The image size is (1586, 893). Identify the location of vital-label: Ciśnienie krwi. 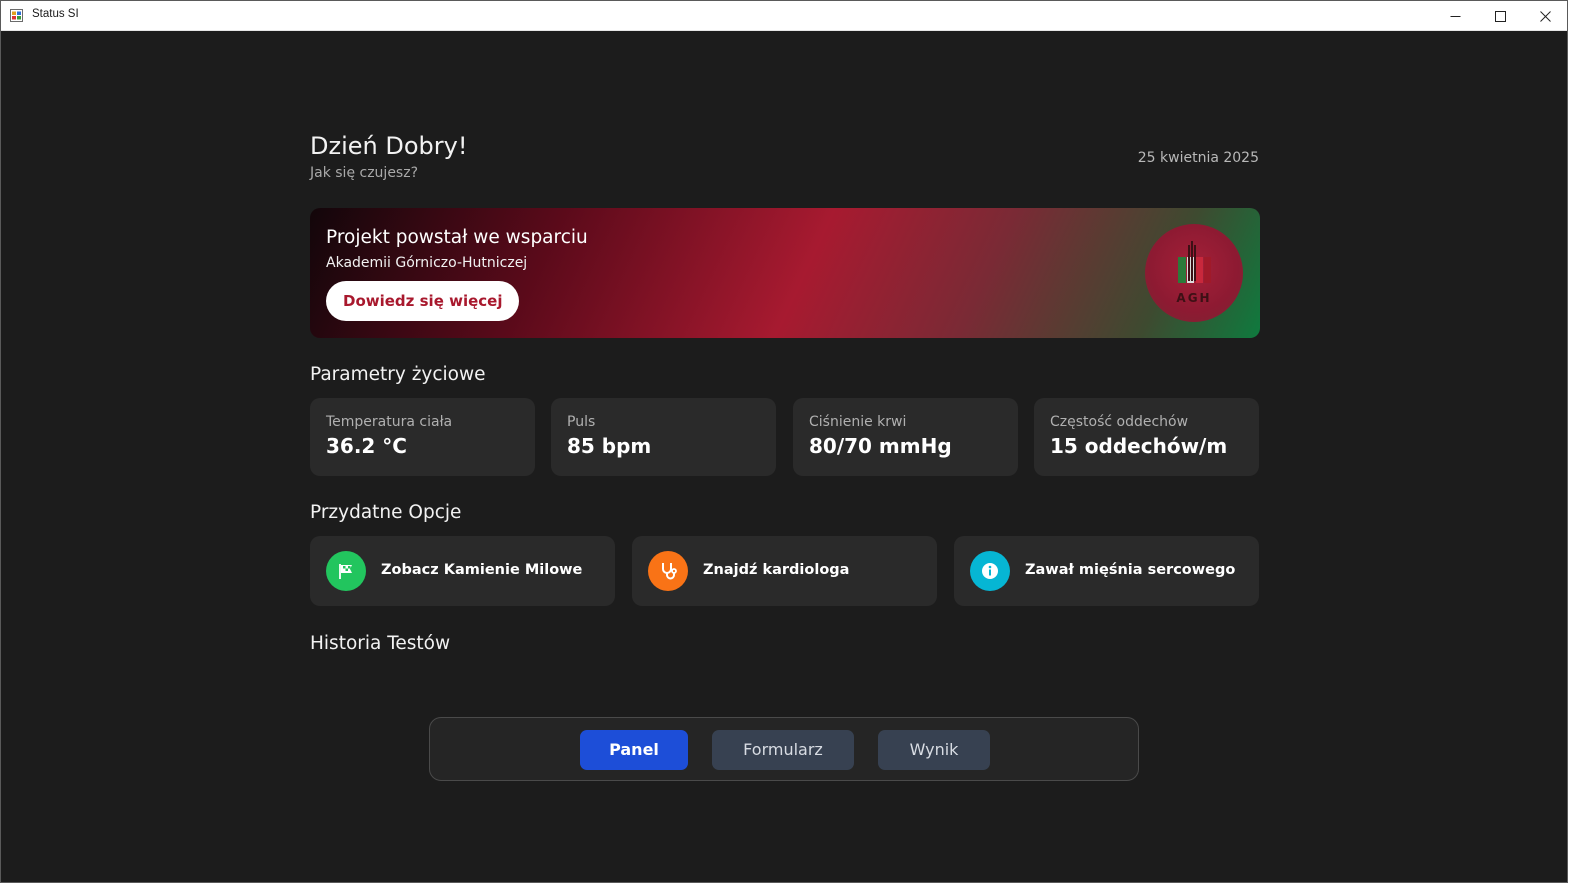
(858, 422).